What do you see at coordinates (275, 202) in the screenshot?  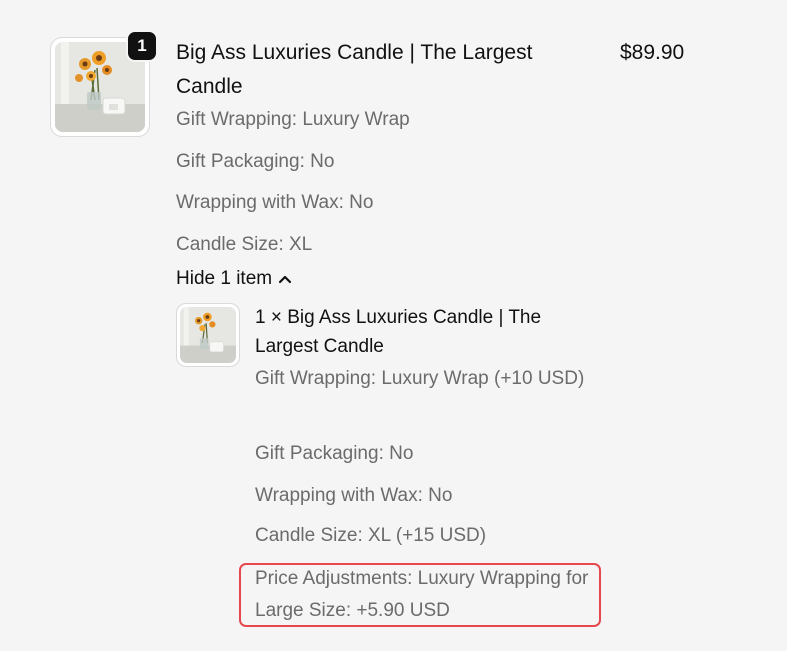 I see `option-wrapping-with-wax: Wrapping with Wax: No` at bounding box center [275, 202].